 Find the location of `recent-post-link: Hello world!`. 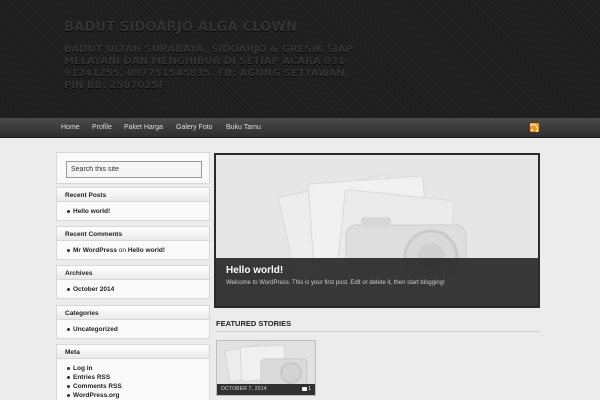

recent-post-link: Hello world! is located at coordinates (91, 211).